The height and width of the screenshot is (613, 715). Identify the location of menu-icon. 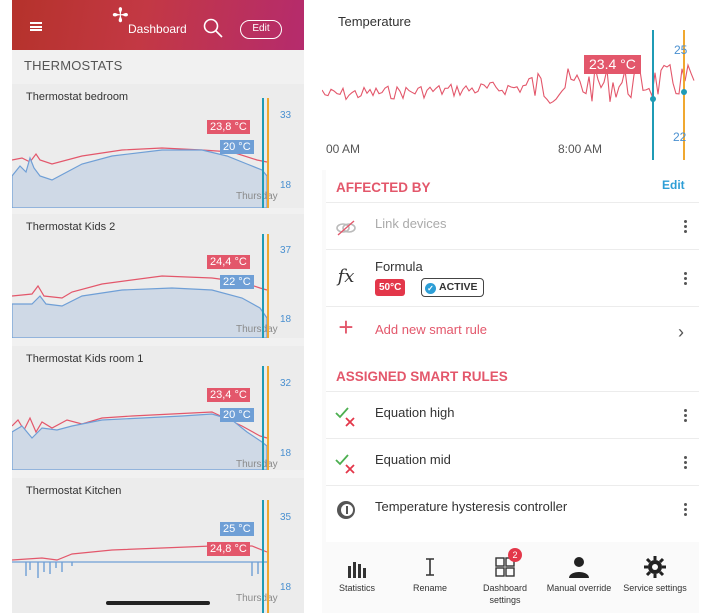
(36, 26).